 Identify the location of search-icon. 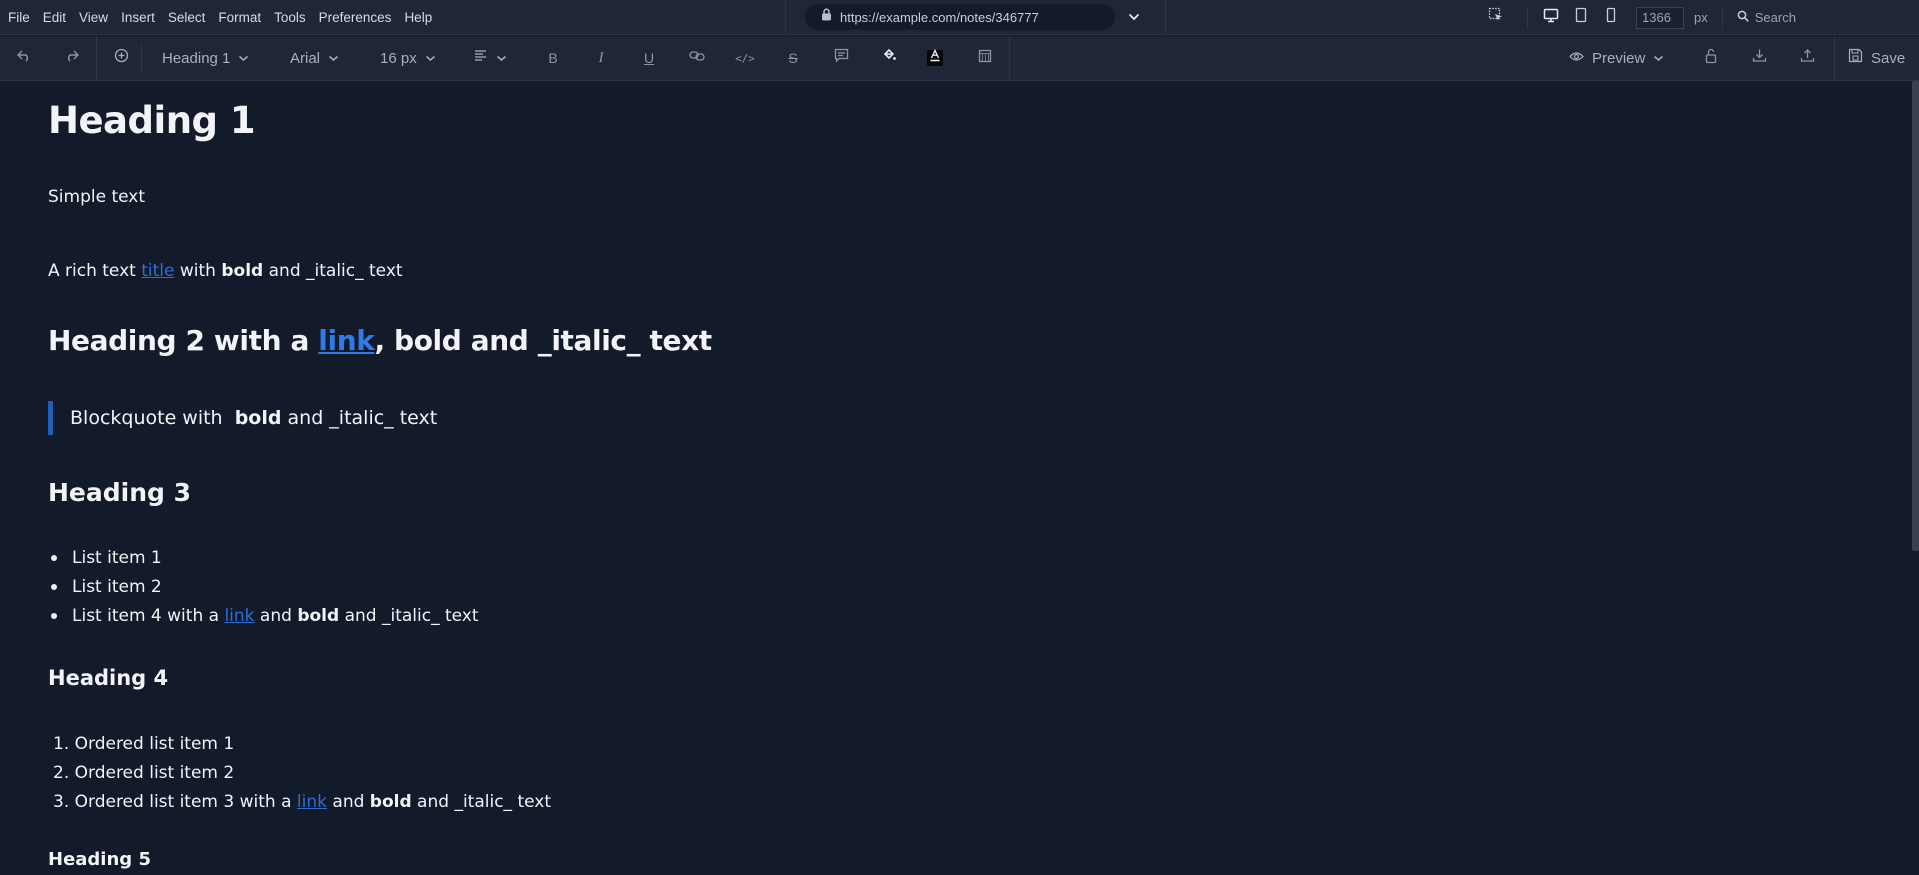
(1743, 18).